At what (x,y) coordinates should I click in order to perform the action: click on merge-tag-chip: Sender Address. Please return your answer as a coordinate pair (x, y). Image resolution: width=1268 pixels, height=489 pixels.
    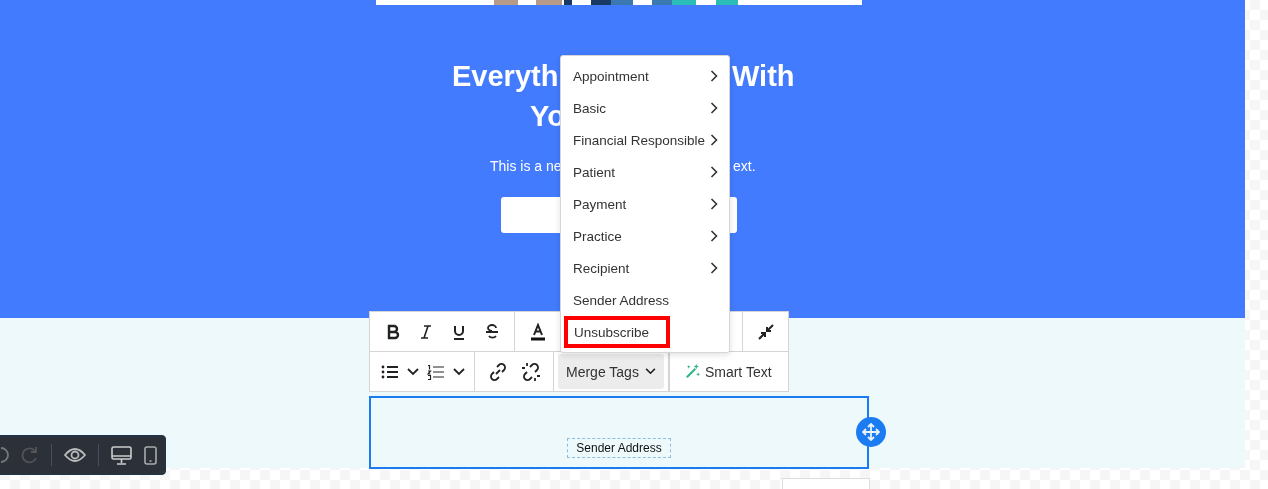
    Looking at the image, I should click on (619, 448).